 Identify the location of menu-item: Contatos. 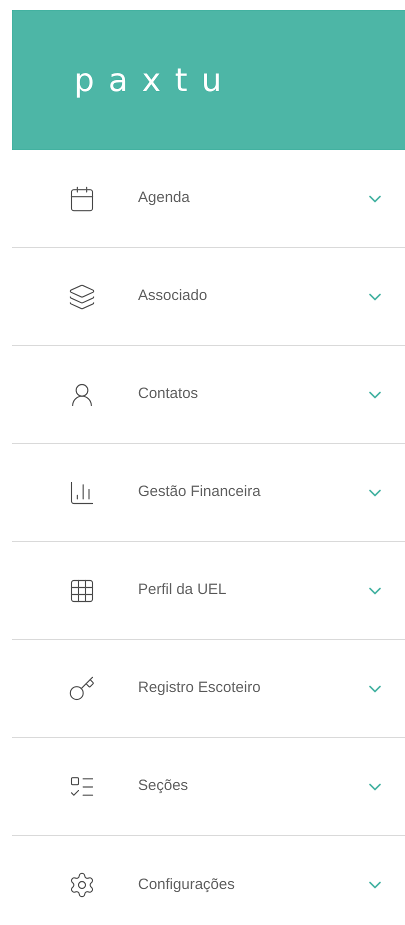
(208, 395).